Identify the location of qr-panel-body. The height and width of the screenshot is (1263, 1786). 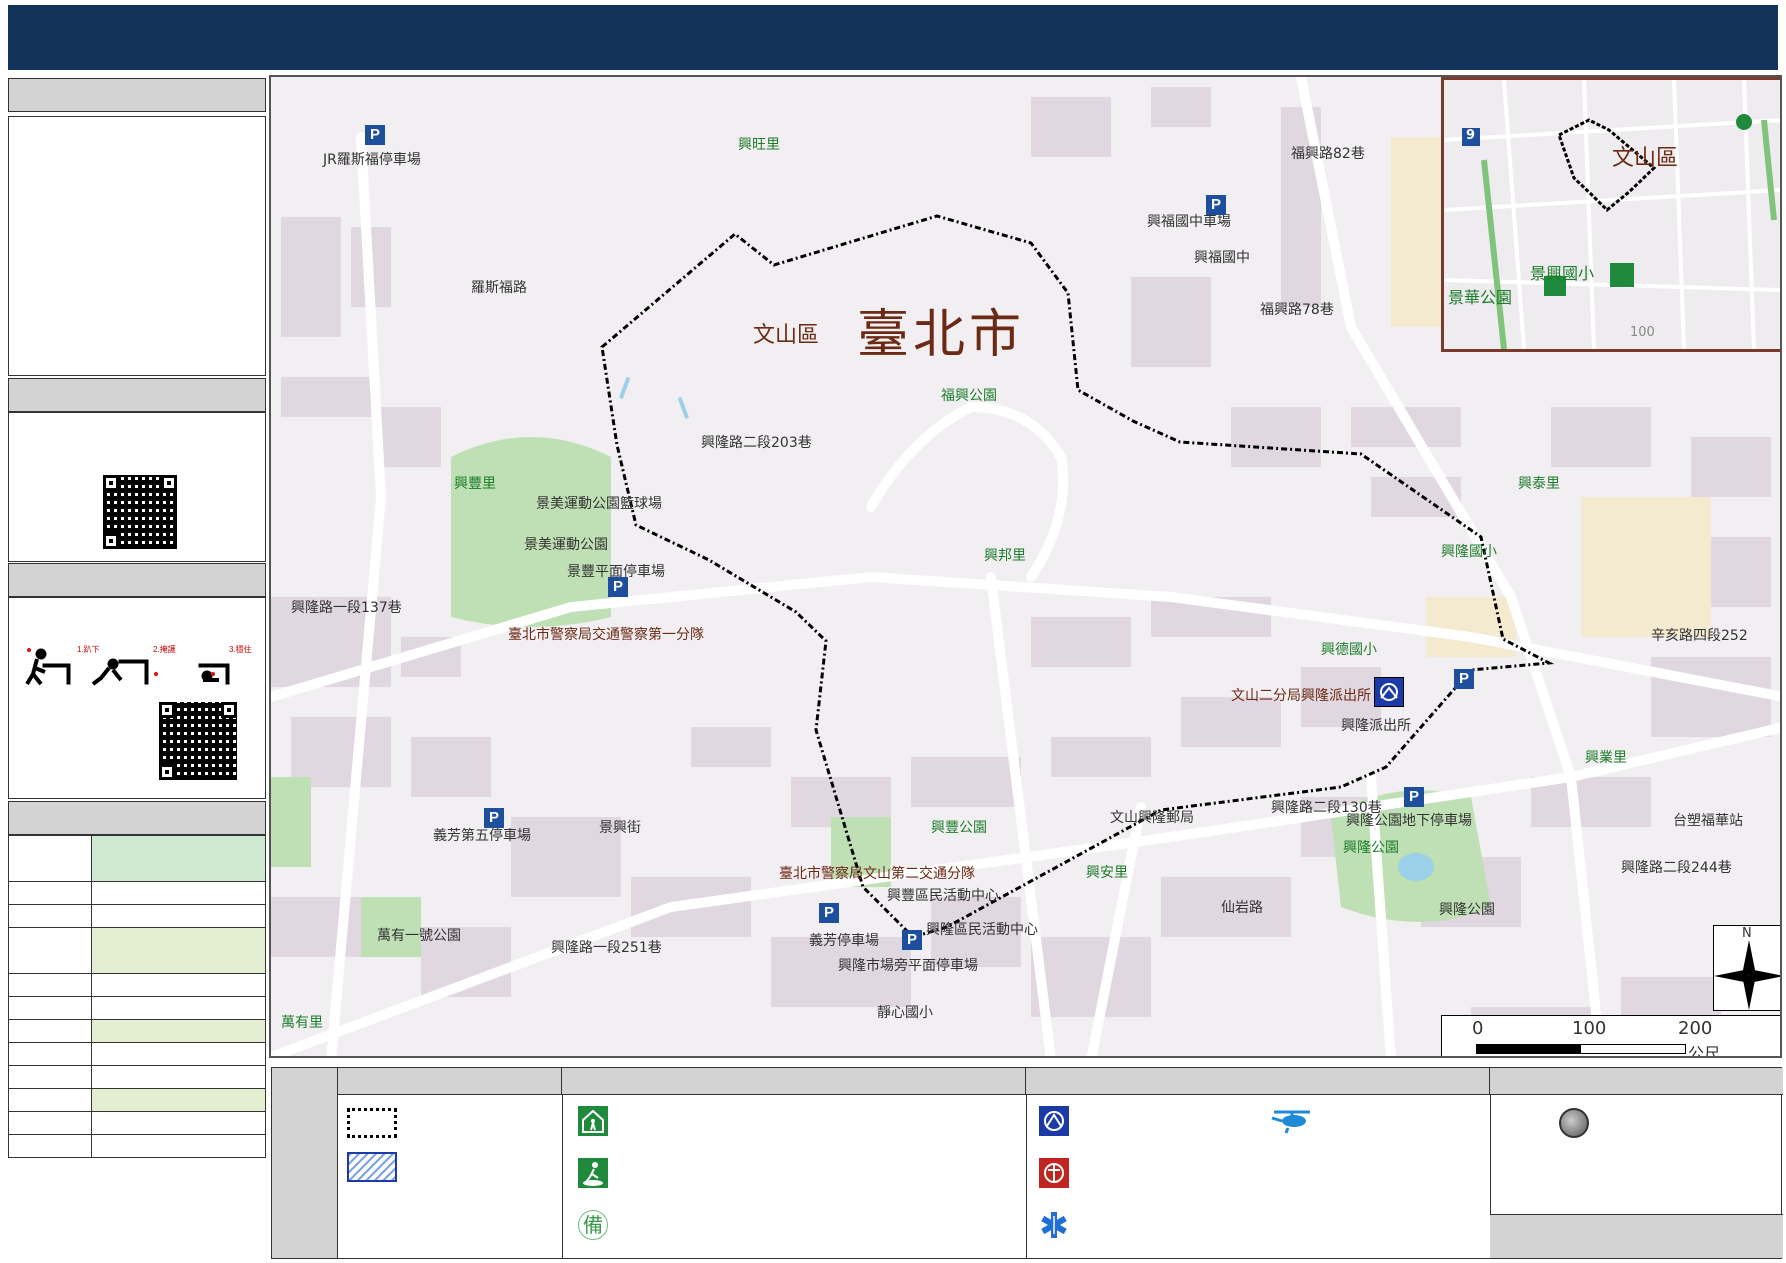
(137, 487).